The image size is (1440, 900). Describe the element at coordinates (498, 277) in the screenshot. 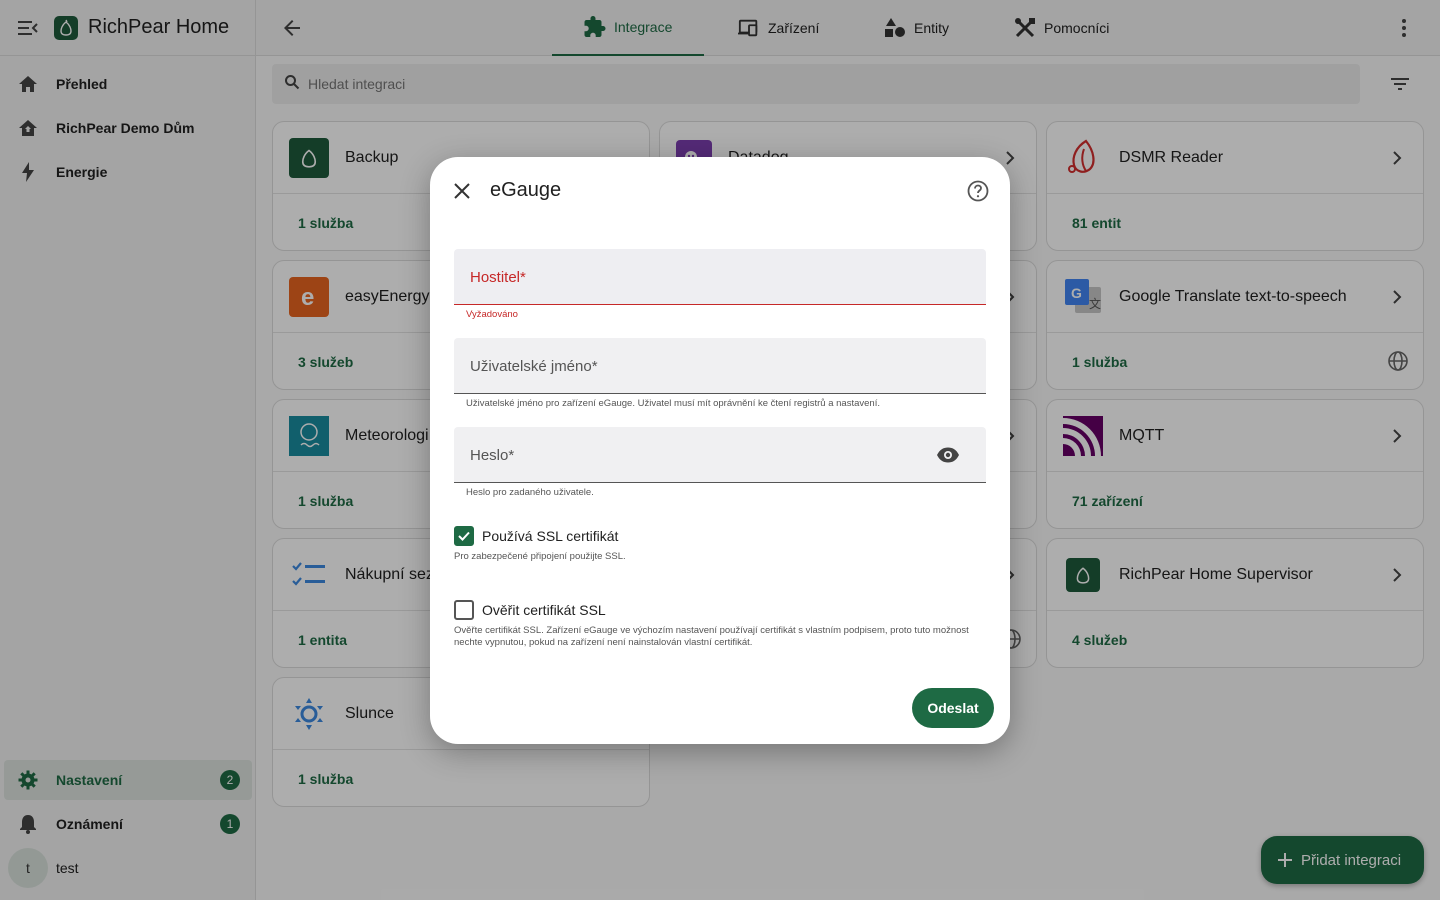

I see `host-field-label: Hostitel*` at that location.